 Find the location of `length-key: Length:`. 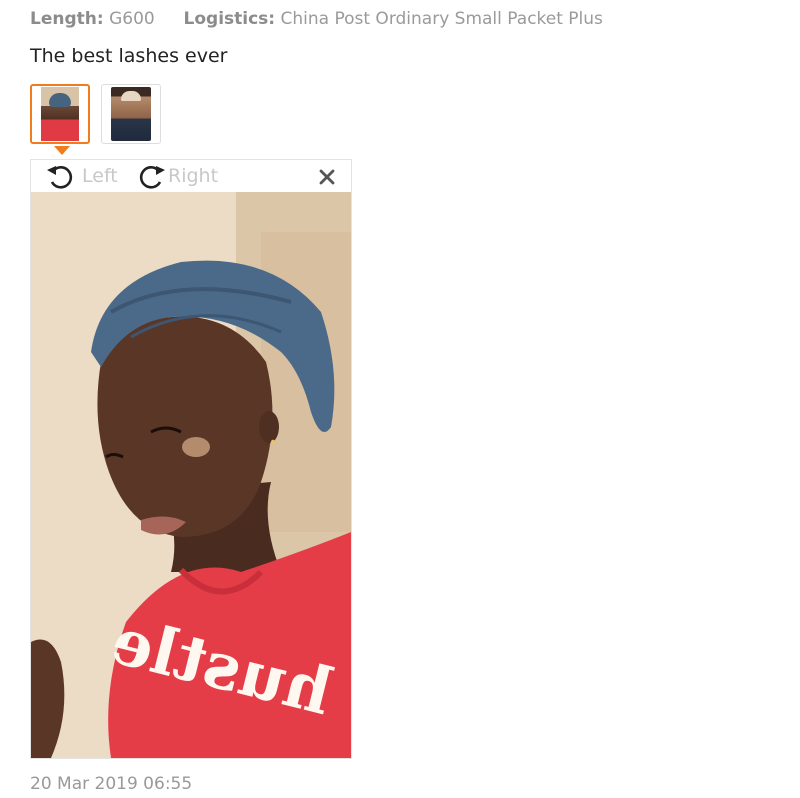

length-key: Length: is located at coordinates (67, 19).